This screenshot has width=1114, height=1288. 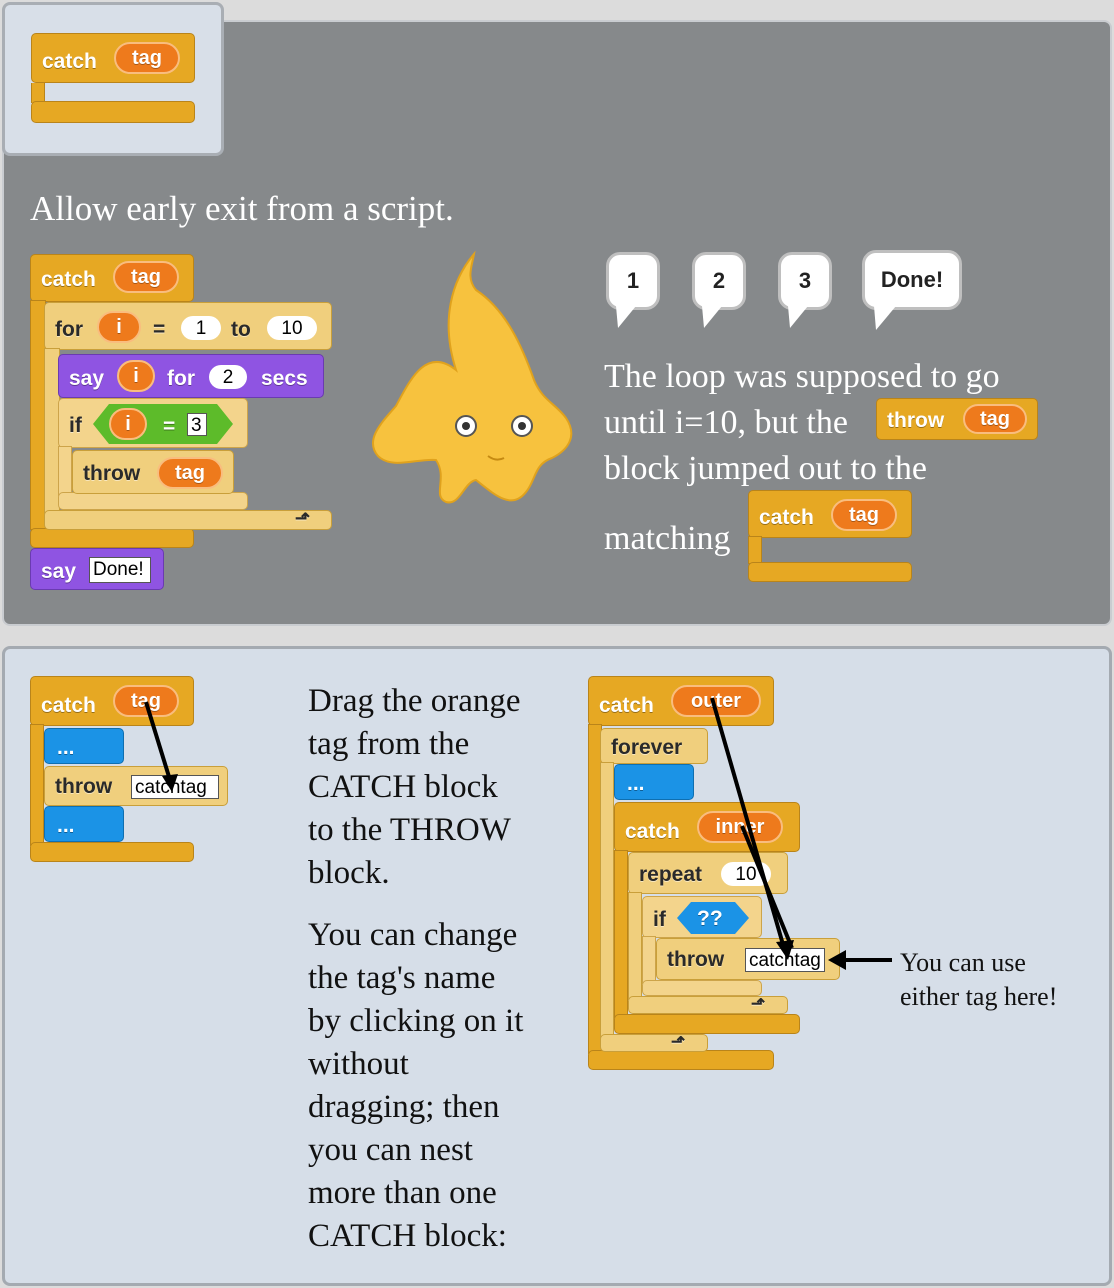 I want to click on drag-arrows-icon, so click(x=752, y=828).